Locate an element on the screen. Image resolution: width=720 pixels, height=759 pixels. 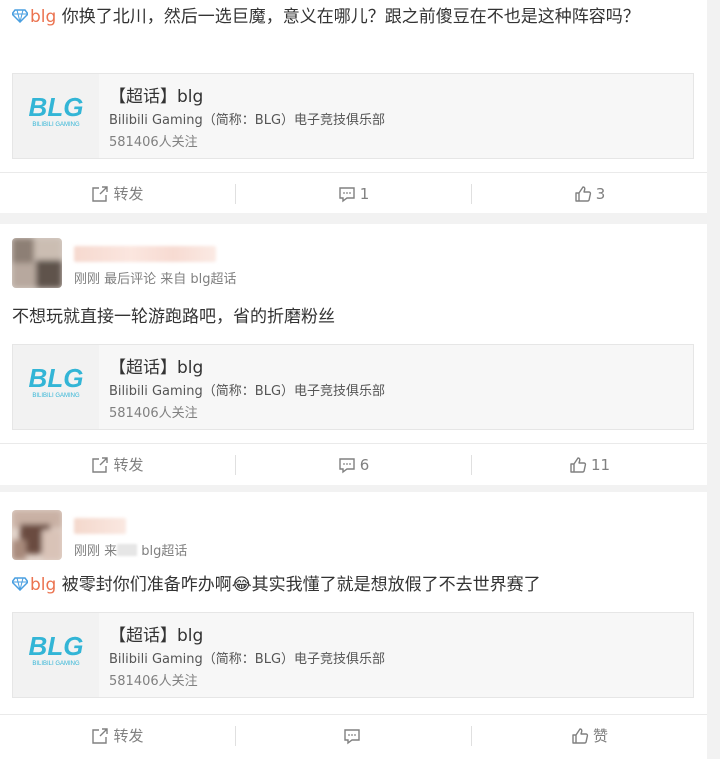
comment-count: 6 is located at coordinates (364, 464).